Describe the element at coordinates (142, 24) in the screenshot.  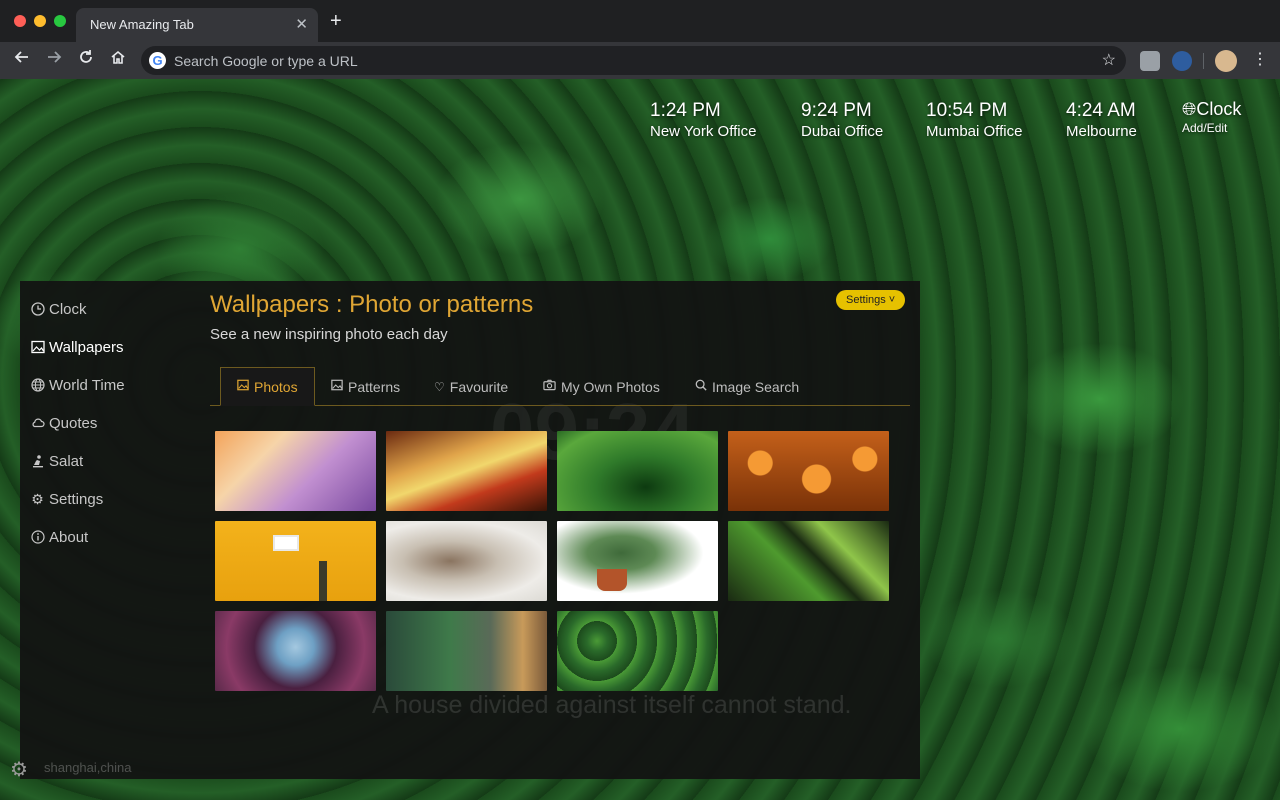
I see `tab-title: New Amazing Tab` at that location.